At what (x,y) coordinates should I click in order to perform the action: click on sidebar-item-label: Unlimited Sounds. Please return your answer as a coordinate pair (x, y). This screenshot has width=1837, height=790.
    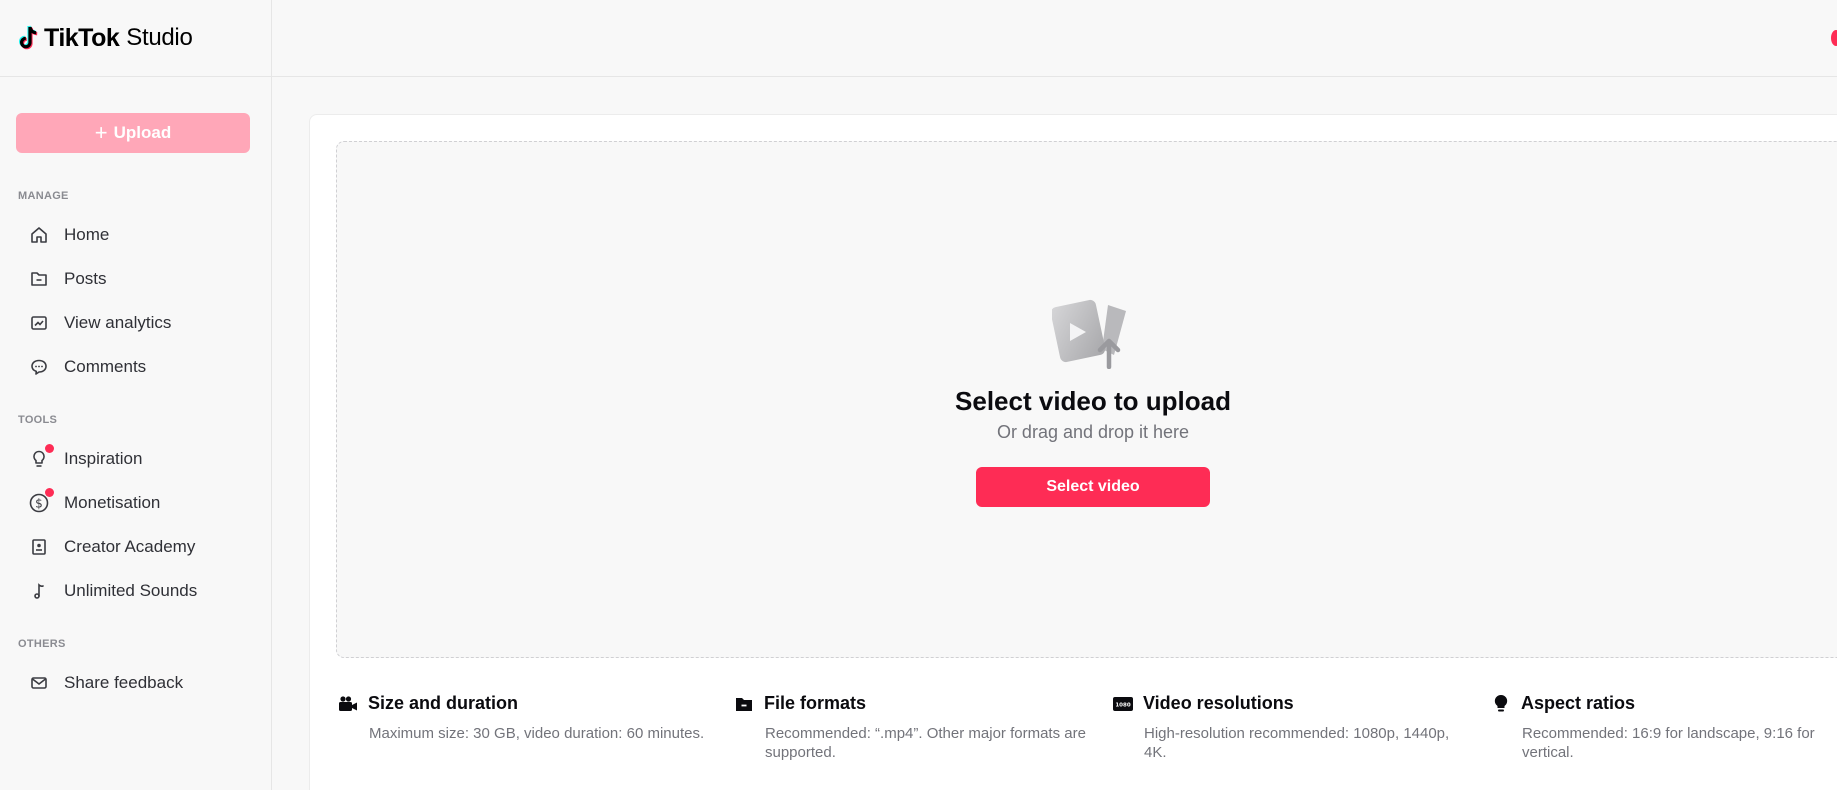
    Looking at the image, I should click on (131, 590).